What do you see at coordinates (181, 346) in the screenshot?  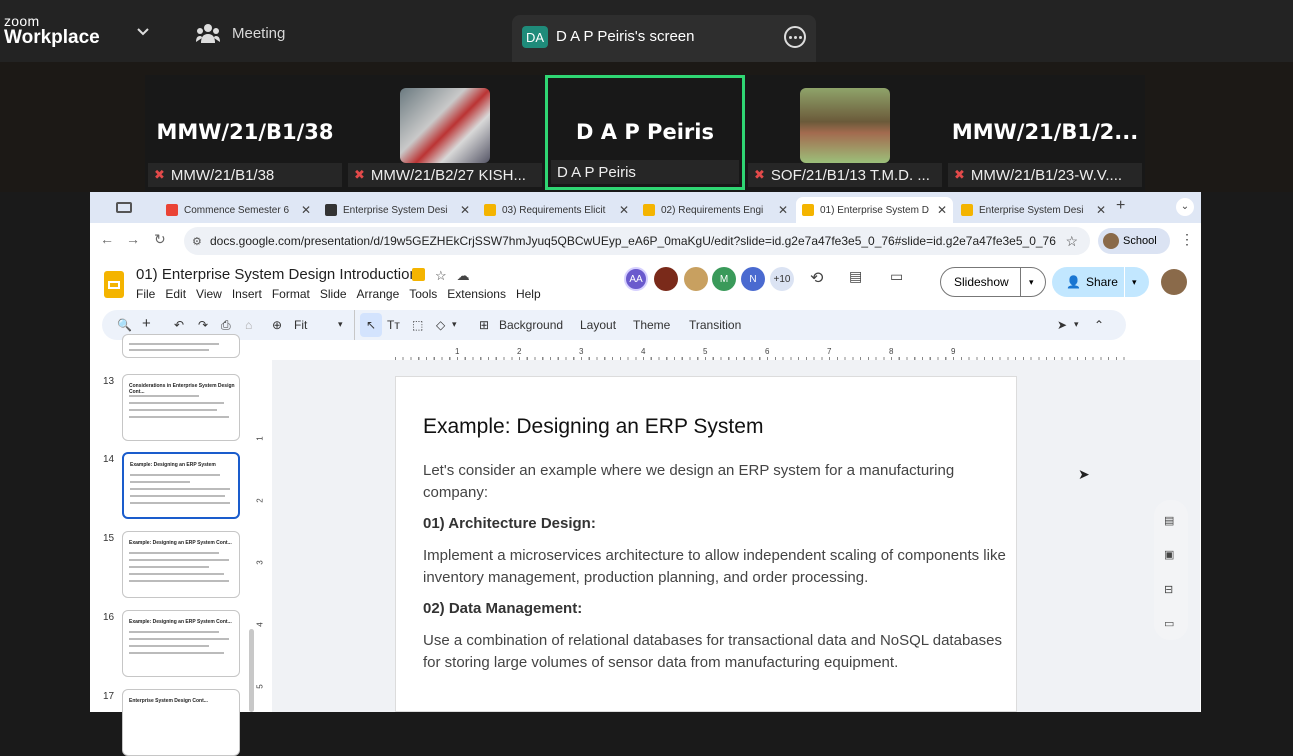 I see `slide-thumbnail` at bounding box center [181, 346].